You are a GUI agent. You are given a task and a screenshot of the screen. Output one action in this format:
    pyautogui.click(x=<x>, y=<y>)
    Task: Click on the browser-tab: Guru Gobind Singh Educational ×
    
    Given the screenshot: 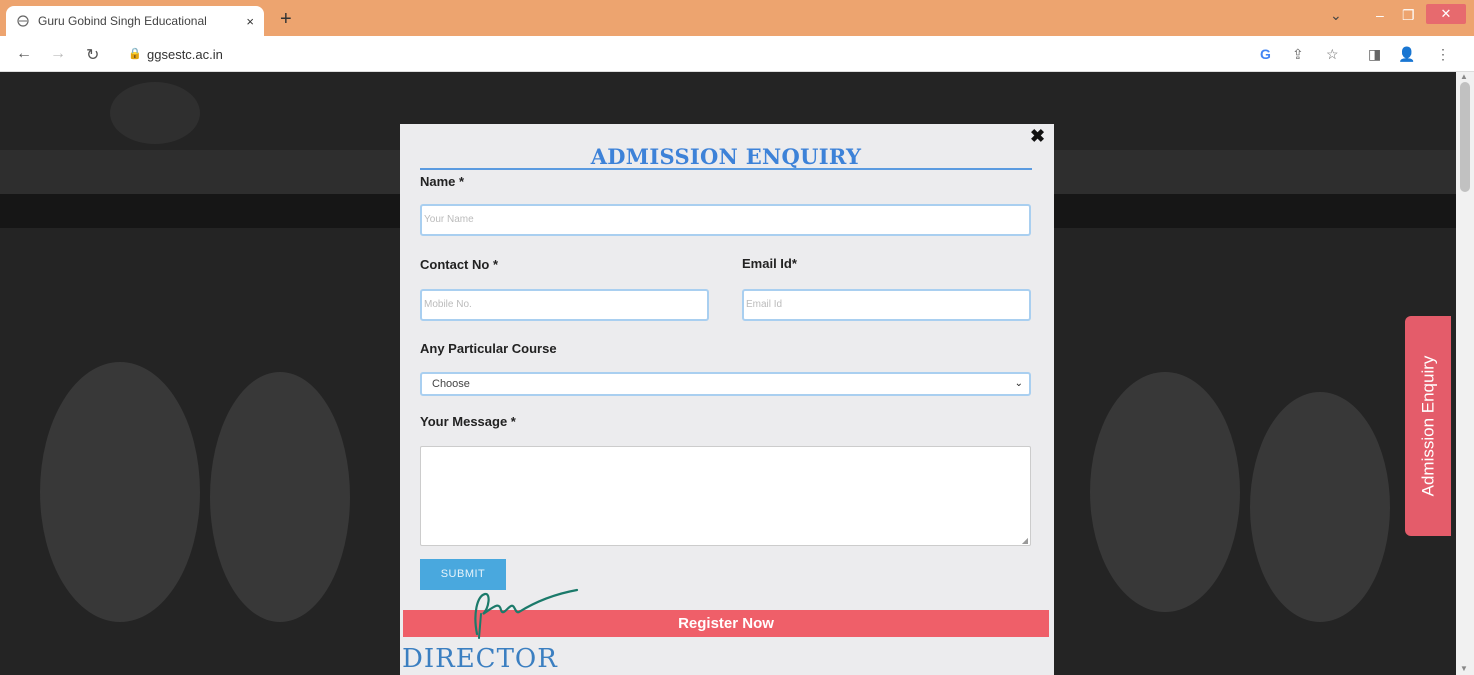 What is the action you would take?
    pyautogui.click(x=135, y=21)
    